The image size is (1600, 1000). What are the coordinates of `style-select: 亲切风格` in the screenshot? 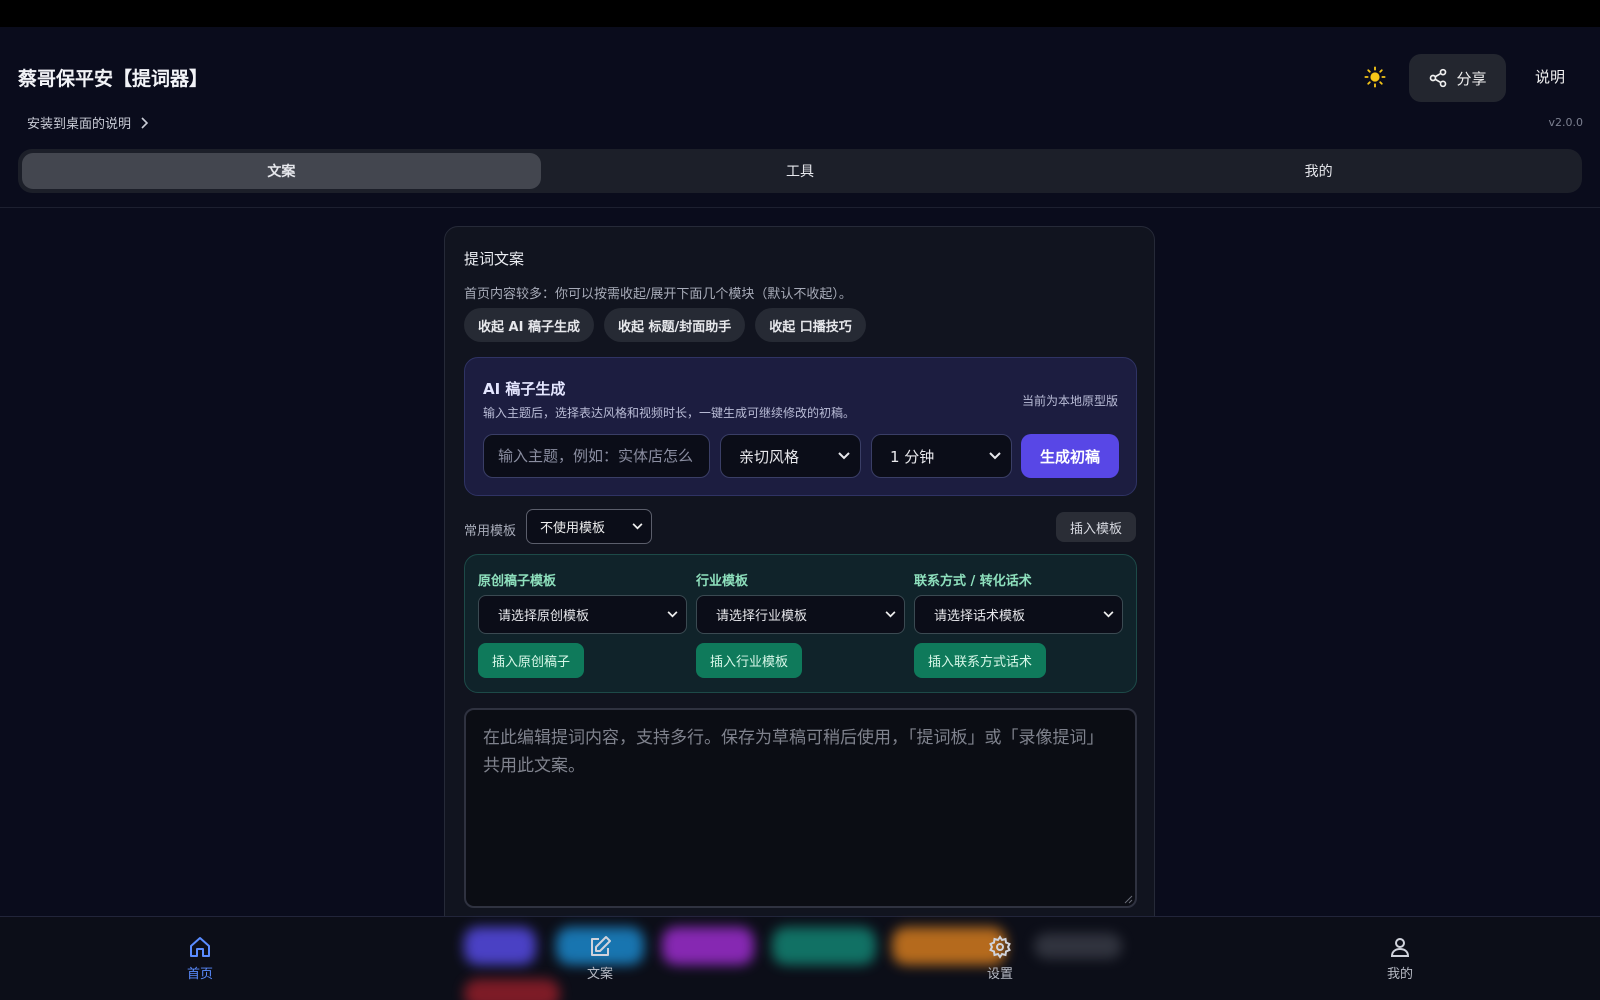 It's located at (790, 456).